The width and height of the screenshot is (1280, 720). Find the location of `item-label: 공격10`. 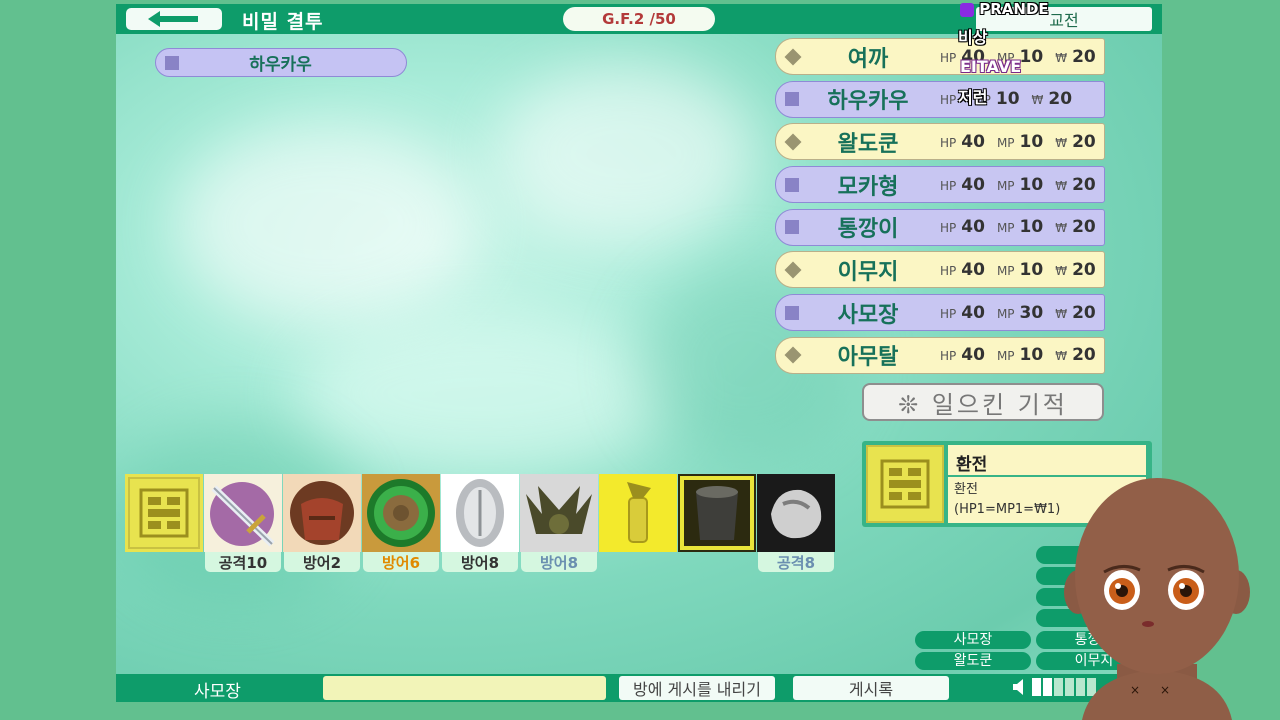

item-label: 공격10 is located at coordinates (243, 562).